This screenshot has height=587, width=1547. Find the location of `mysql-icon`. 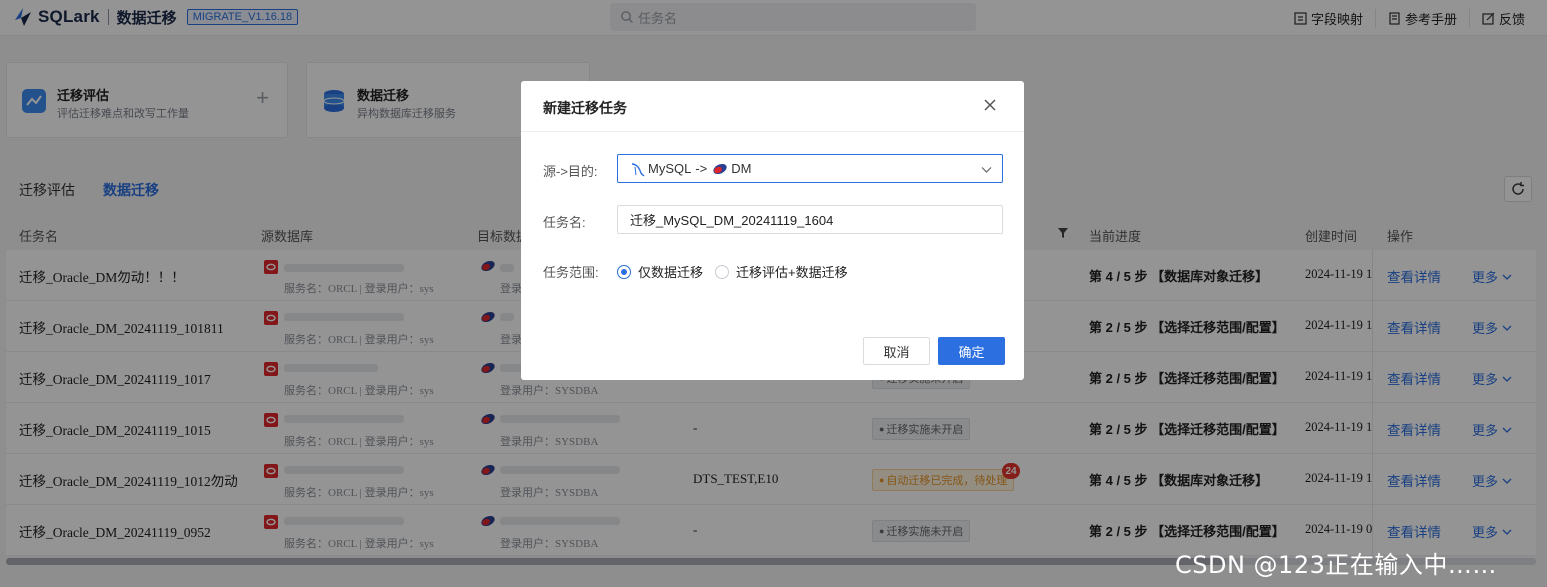

mysql-icon is located at coordinates (638, 169).